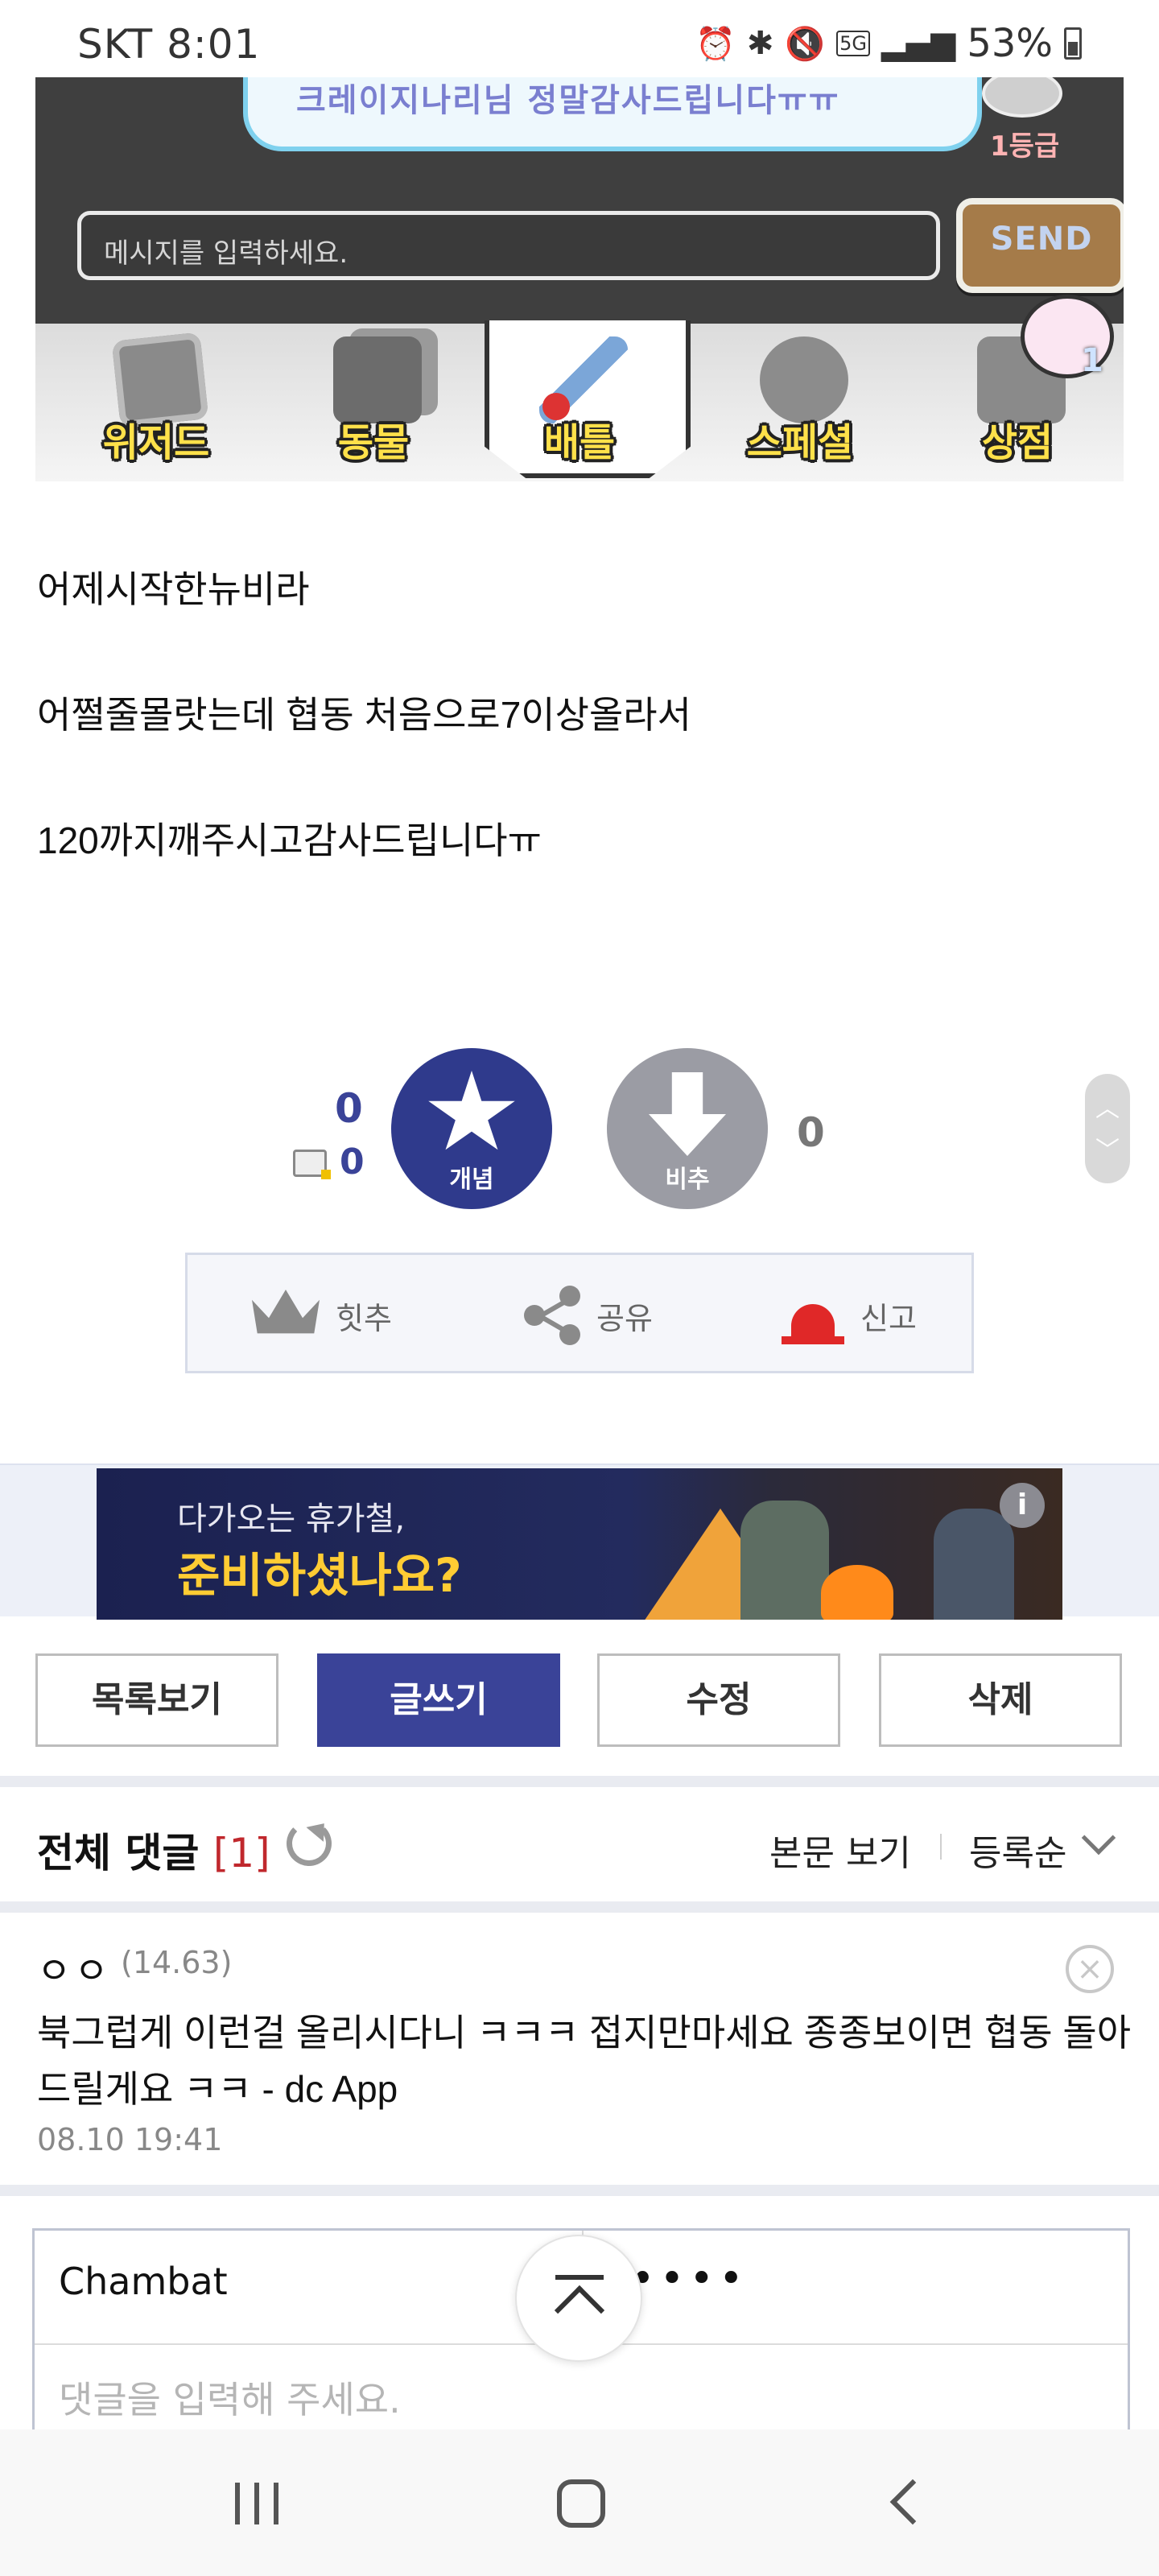 This screenshot has width=1159, height=2576. What do you see at coordinates (687, 1114) in the screenshot?
I see `down-arrow-icon` at bounding box center [687, 1114].